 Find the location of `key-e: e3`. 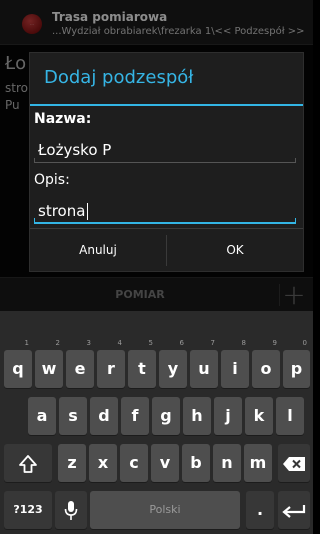

key-e: e3 is located at coordinates (80, 363).